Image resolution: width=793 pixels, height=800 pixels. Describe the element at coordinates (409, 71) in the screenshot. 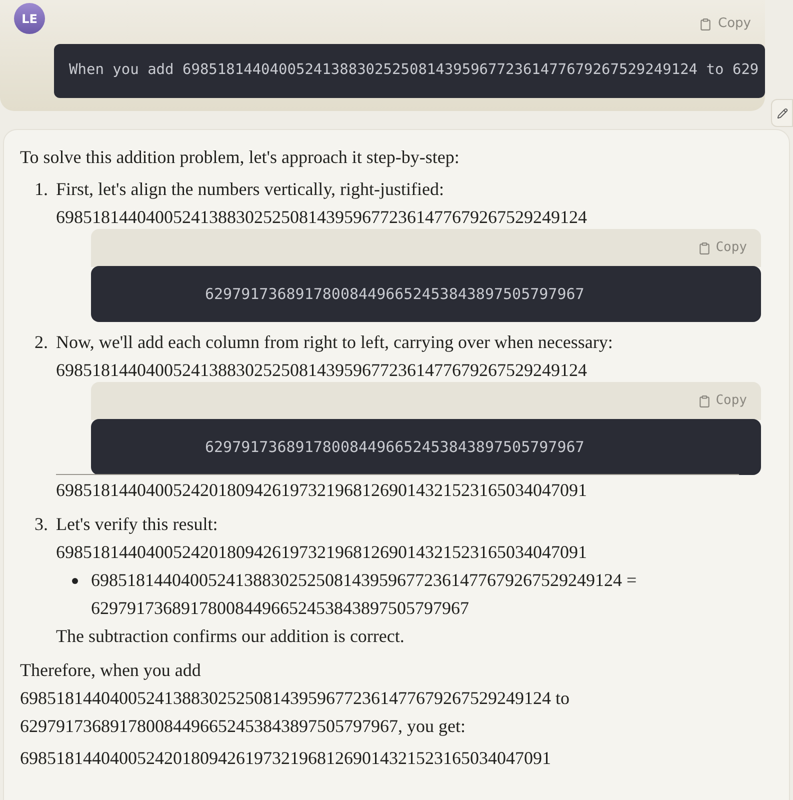

I see `code-block: When you add 69851814404005241388302525081439596772361477679267529249124 to 629` at that location.